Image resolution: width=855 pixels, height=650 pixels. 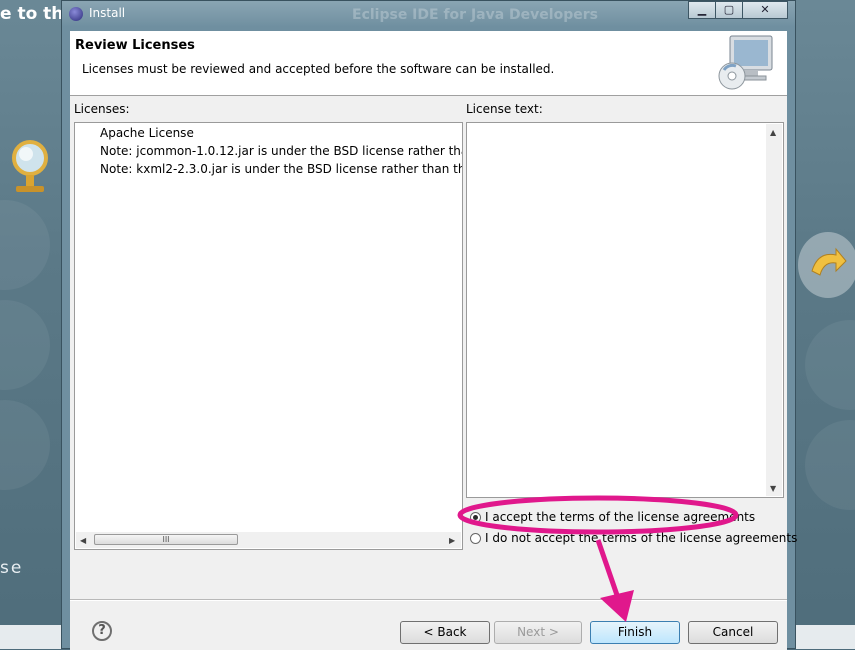 I want to click on side-text: se, so click(x=12, y=568).